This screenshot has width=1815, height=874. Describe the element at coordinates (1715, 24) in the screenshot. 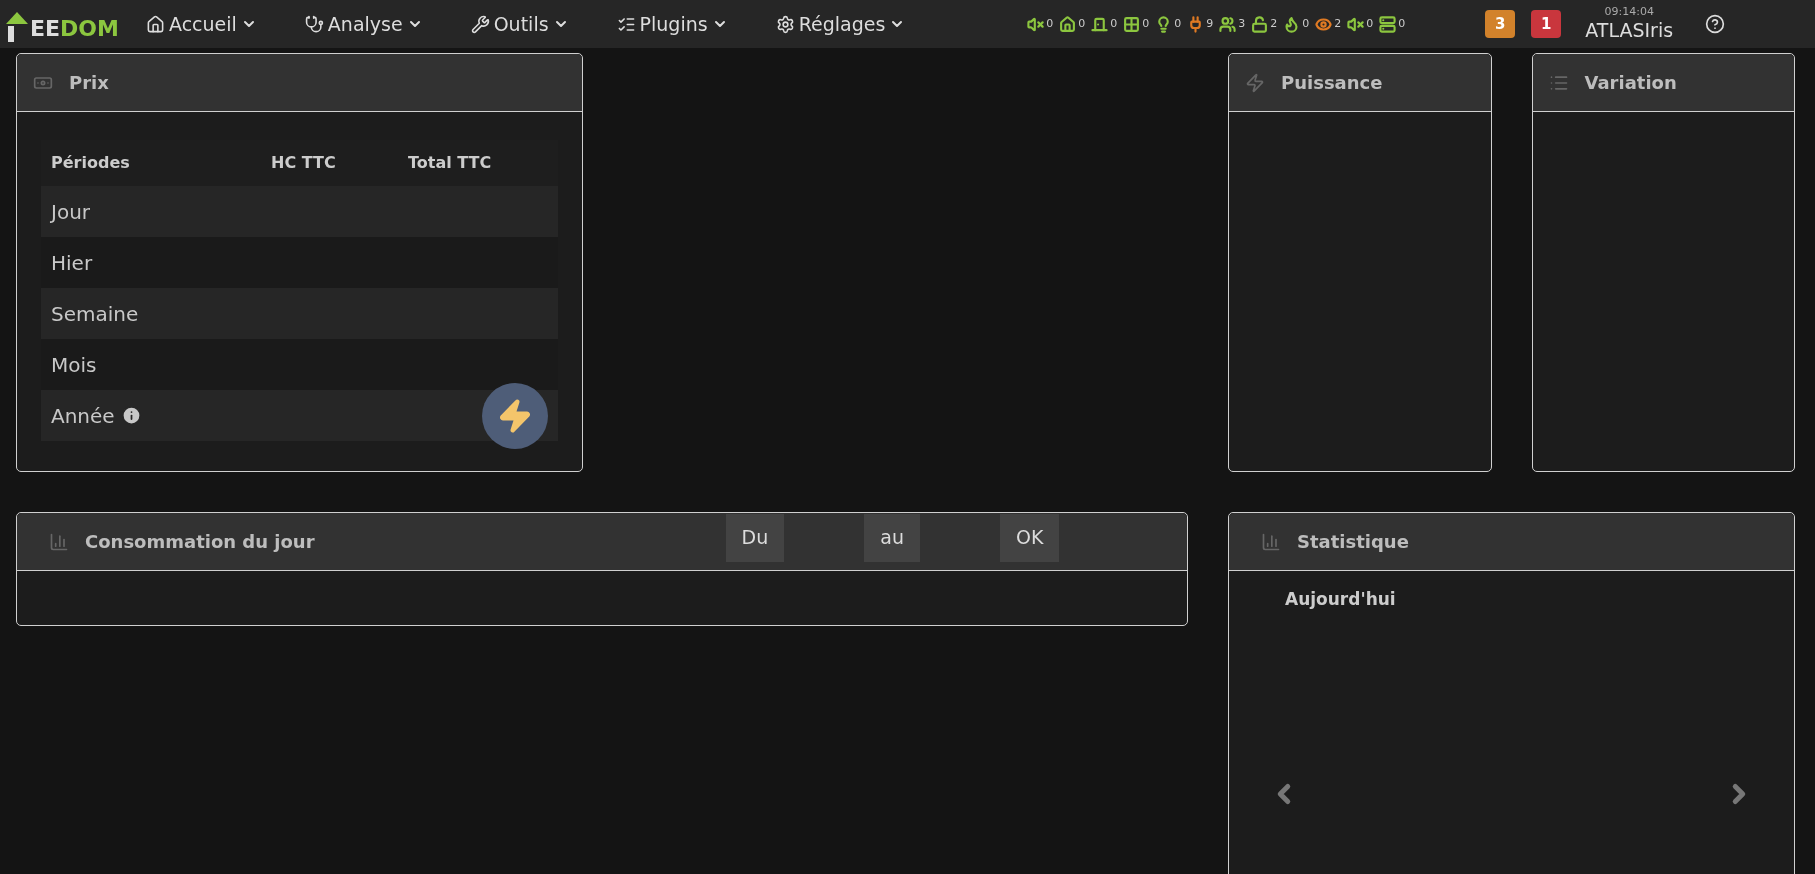

I see `help-icon` at that location.